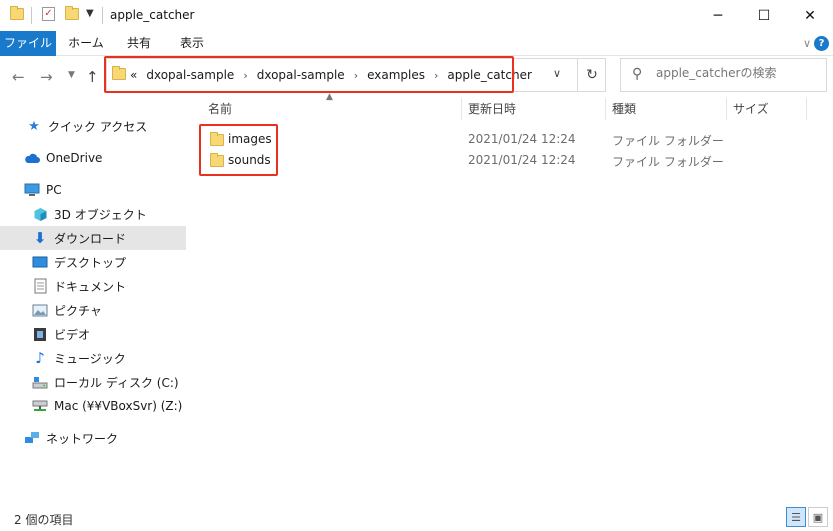 The image size is (833, 531). I want to click on up-button: ↑, so click(92, 77).